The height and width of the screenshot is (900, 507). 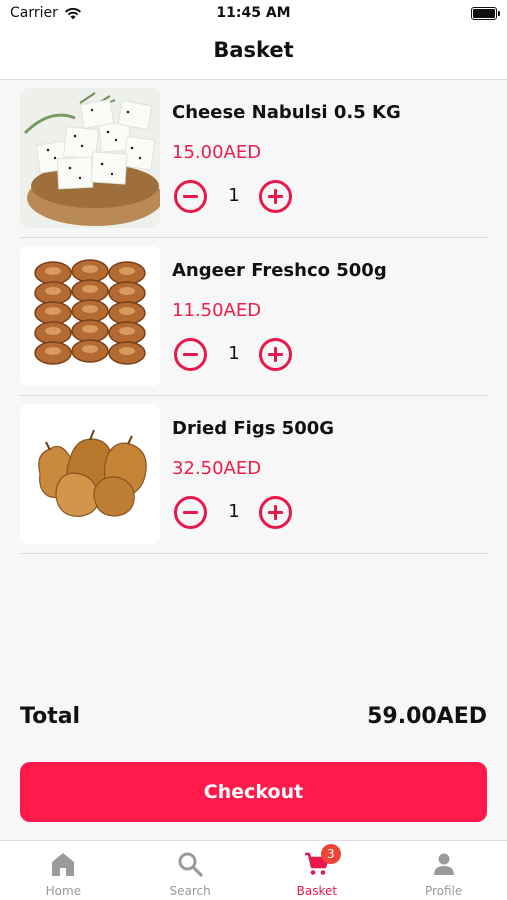 I want to click on cheese-image, so click(x=90, y=158).